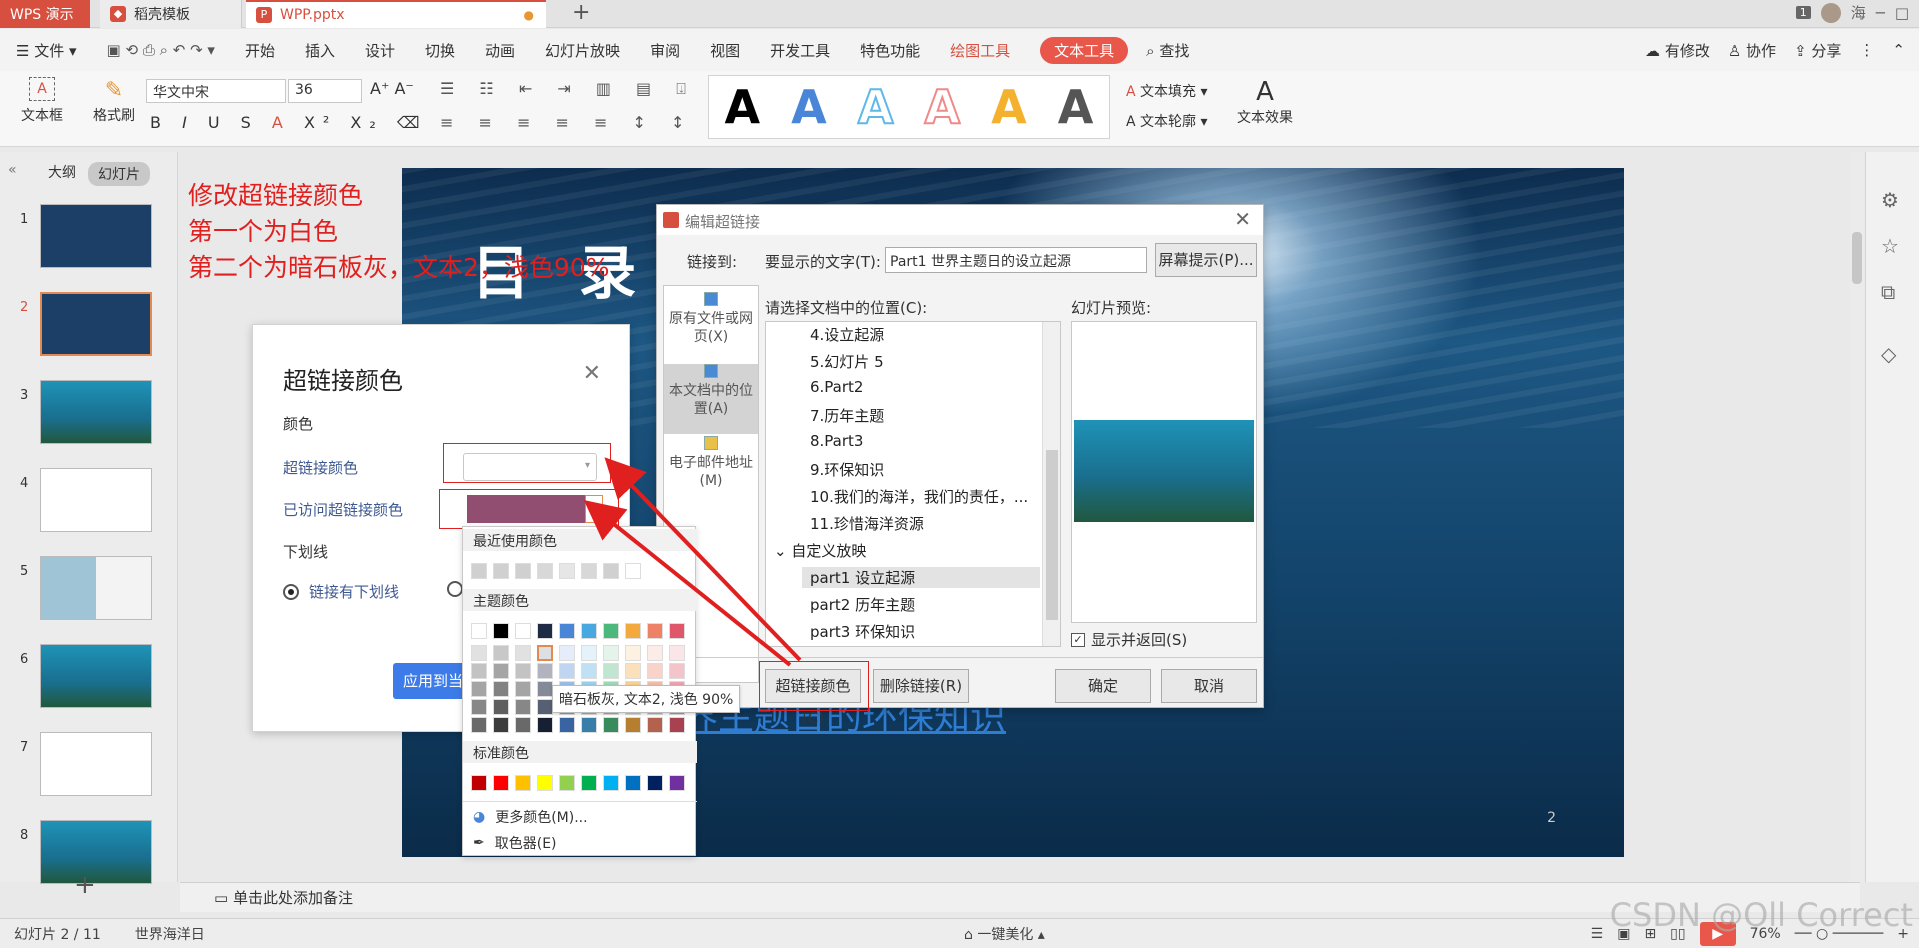 This screenshot has width=1919, height=948. Describe the element at coordinates (1888, 292) in the screenshot. I see `copy-icon: ⧉` at that location.